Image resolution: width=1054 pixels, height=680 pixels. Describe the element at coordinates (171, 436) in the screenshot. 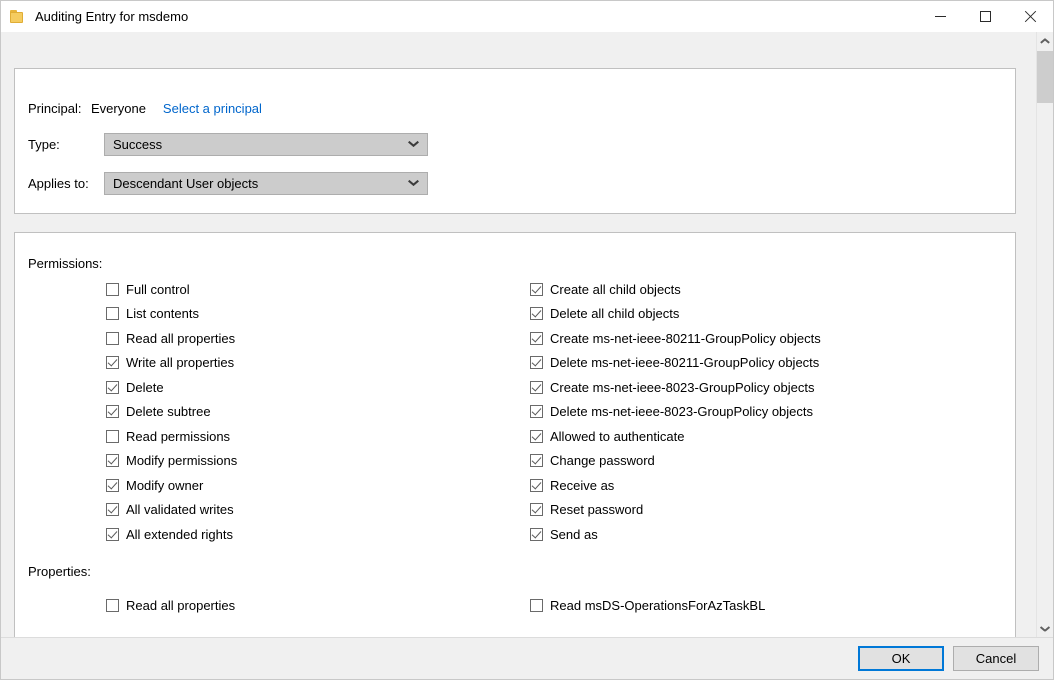

I see `permission-row: Read permissions` at that location.